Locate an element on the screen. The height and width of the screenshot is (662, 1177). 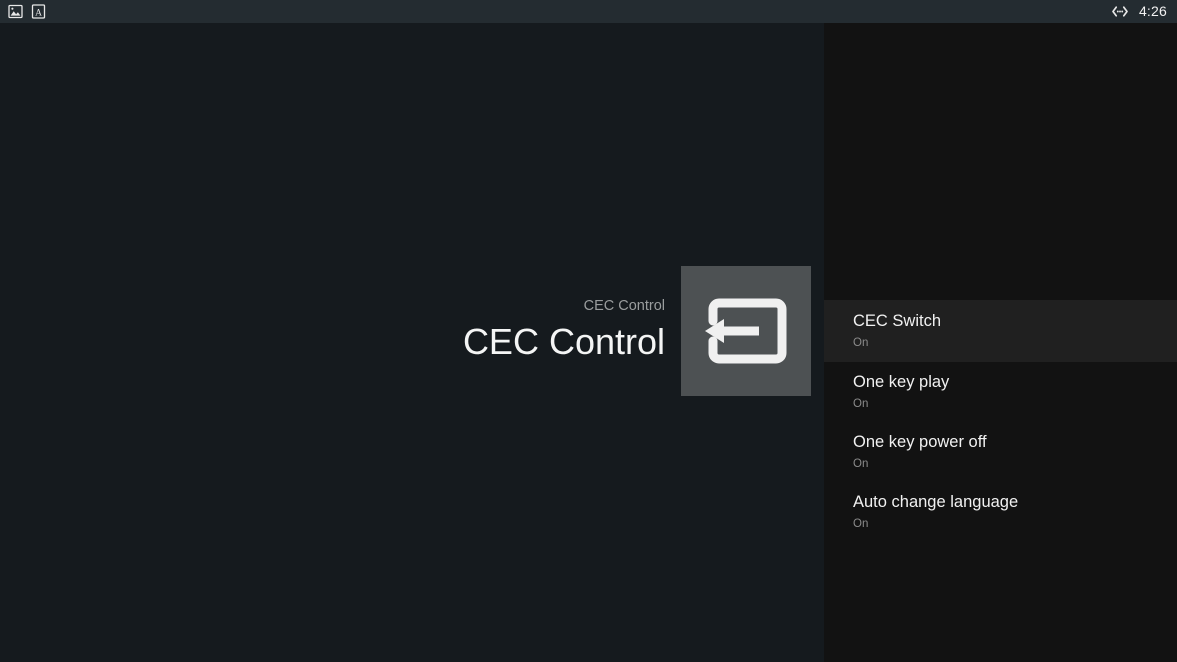
list-item-title: CEC Switch is located at coordinates (897, 321).